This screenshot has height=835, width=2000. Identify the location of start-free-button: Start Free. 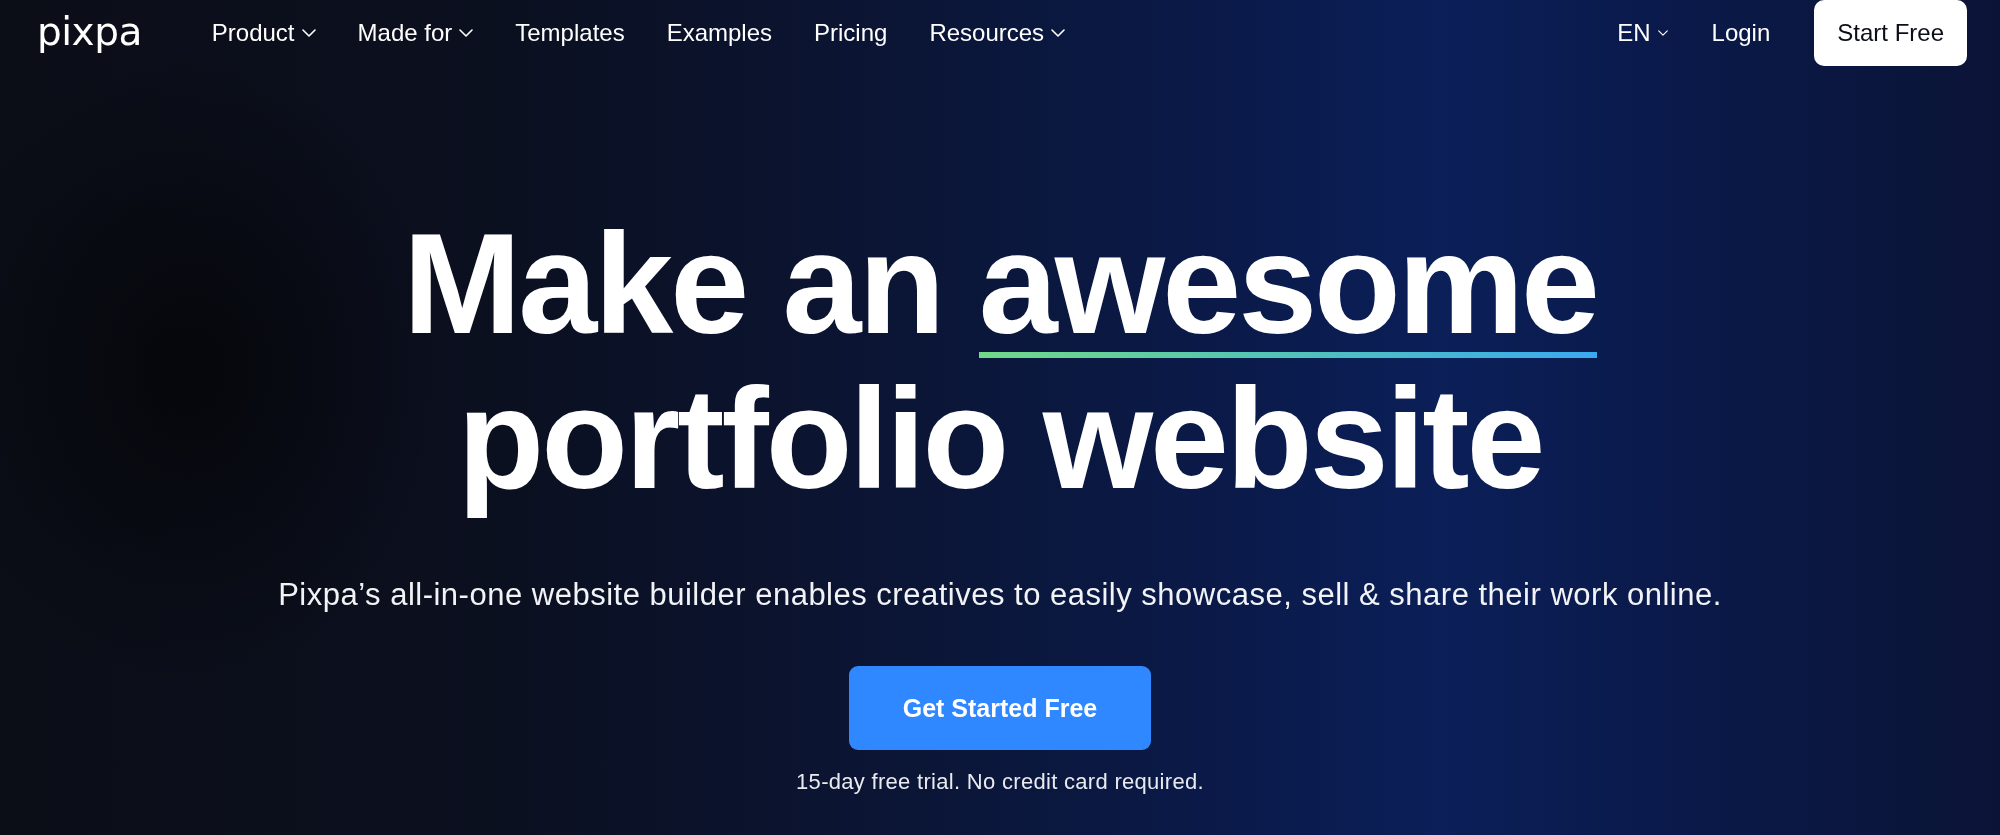
(1890, 33).